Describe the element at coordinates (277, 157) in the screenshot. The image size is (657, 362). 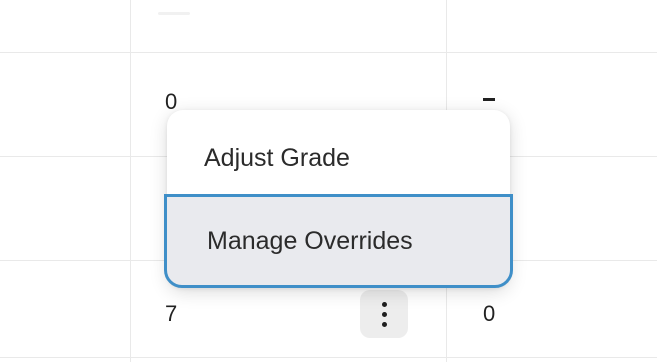
I see `menu-item-label: Adjust Grade` at that location.